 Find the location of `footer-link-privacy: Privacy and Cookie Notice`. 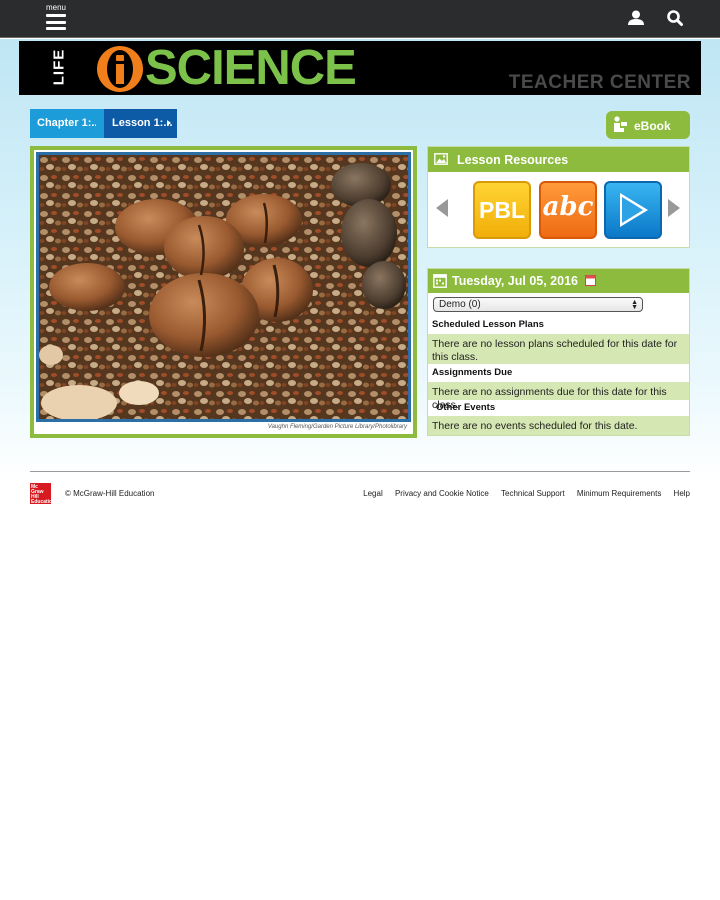

footer-link-privacy: Privacy and Cookie Notice is located at coordinates (442, 493).